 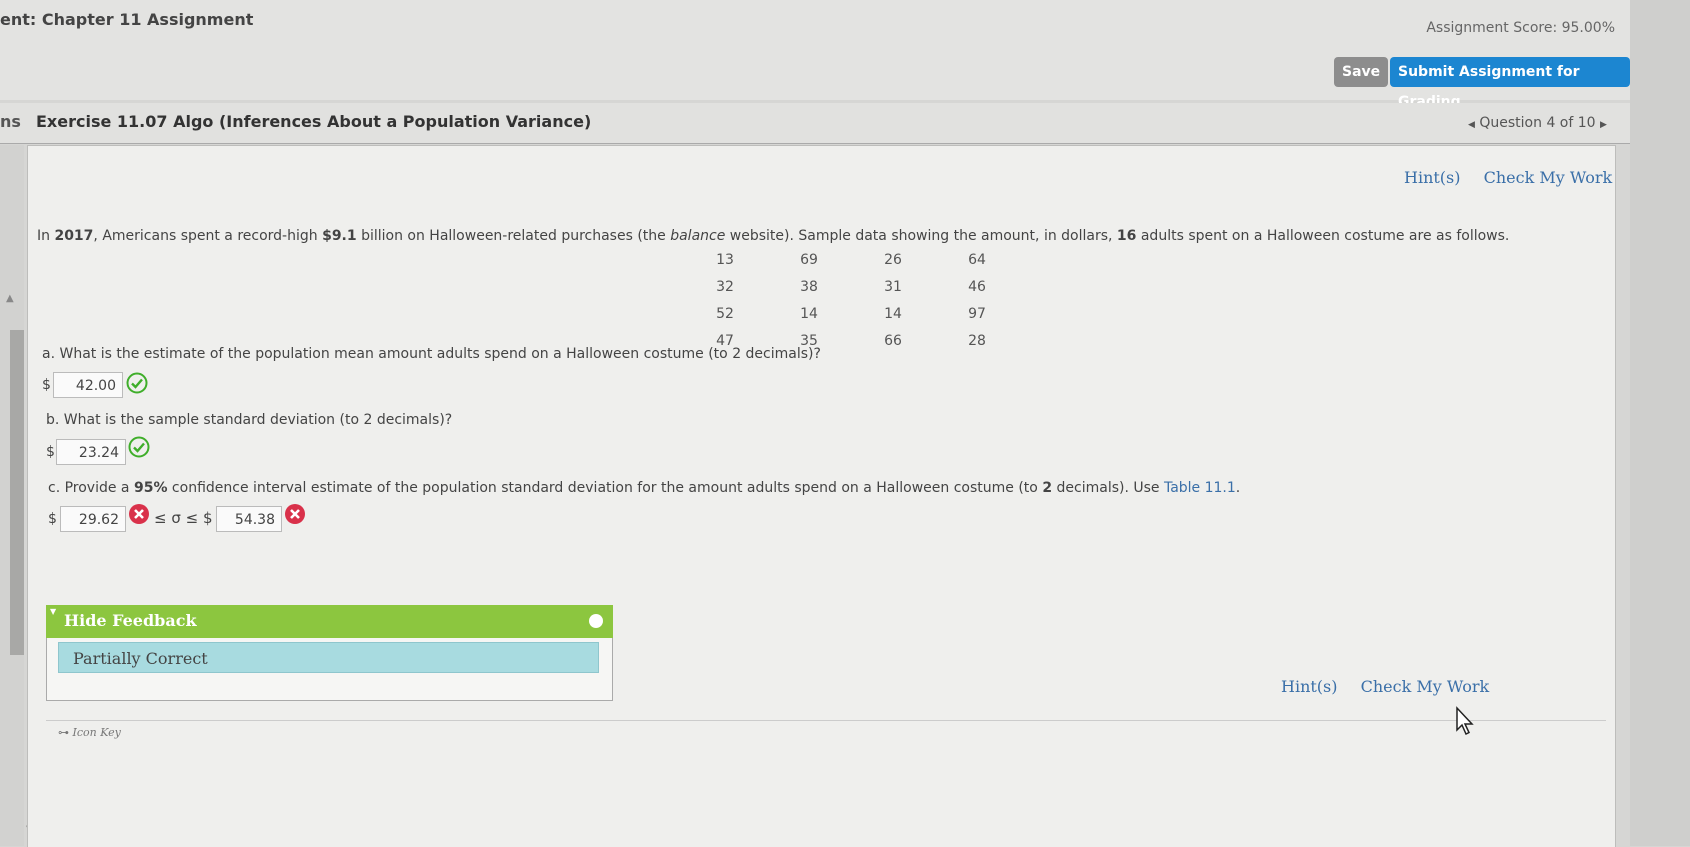 What do you see at coordinates (725, 286) in the screenshot?
I see `data-cell: 32` at bounding box center [725, 286].